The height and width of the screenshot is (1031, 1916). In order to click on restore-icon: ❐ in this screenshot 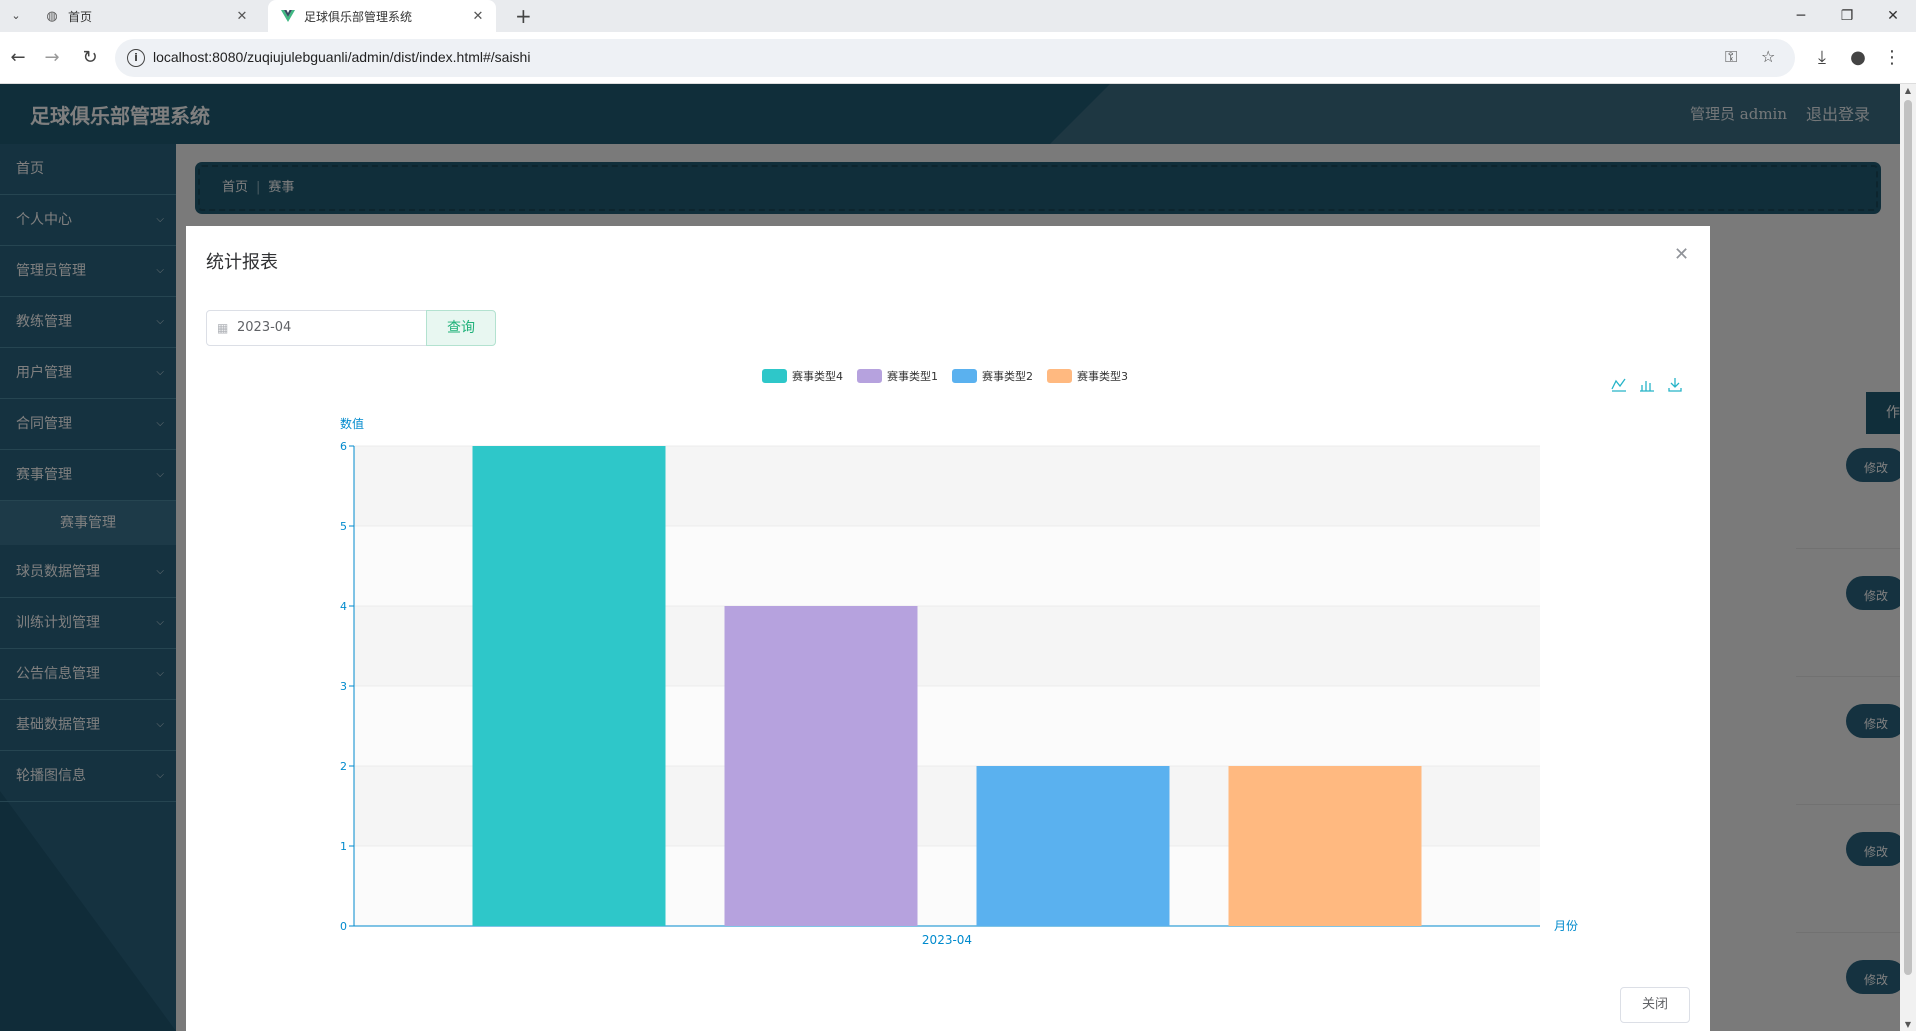, I will do `click(1847, 16)`.